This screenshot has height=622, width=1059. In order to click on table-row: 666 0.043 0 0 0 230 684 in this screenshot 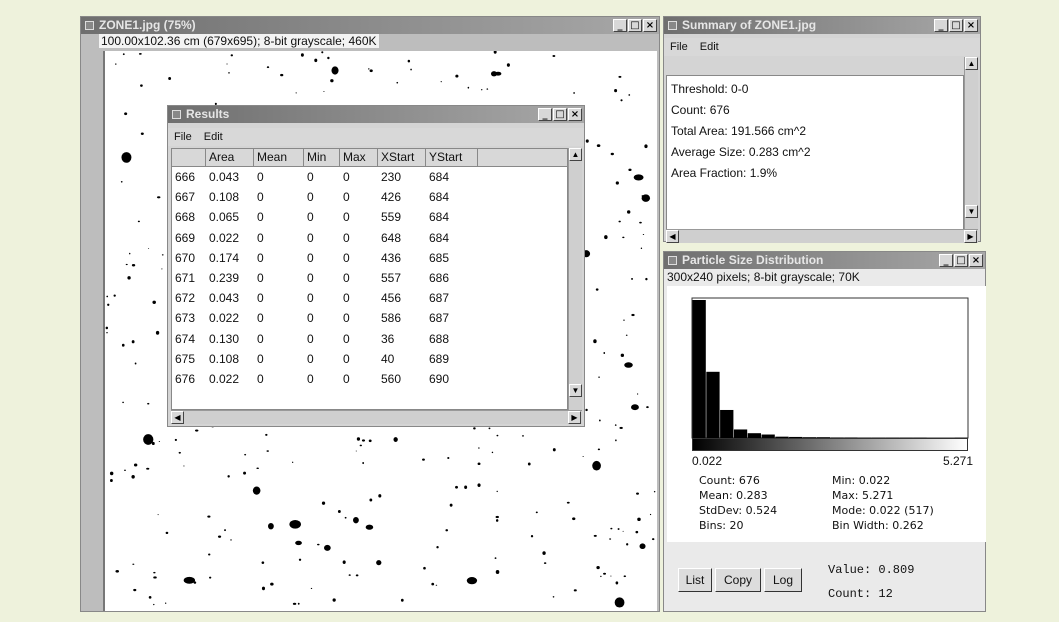, I will do `click(369, 177)`.